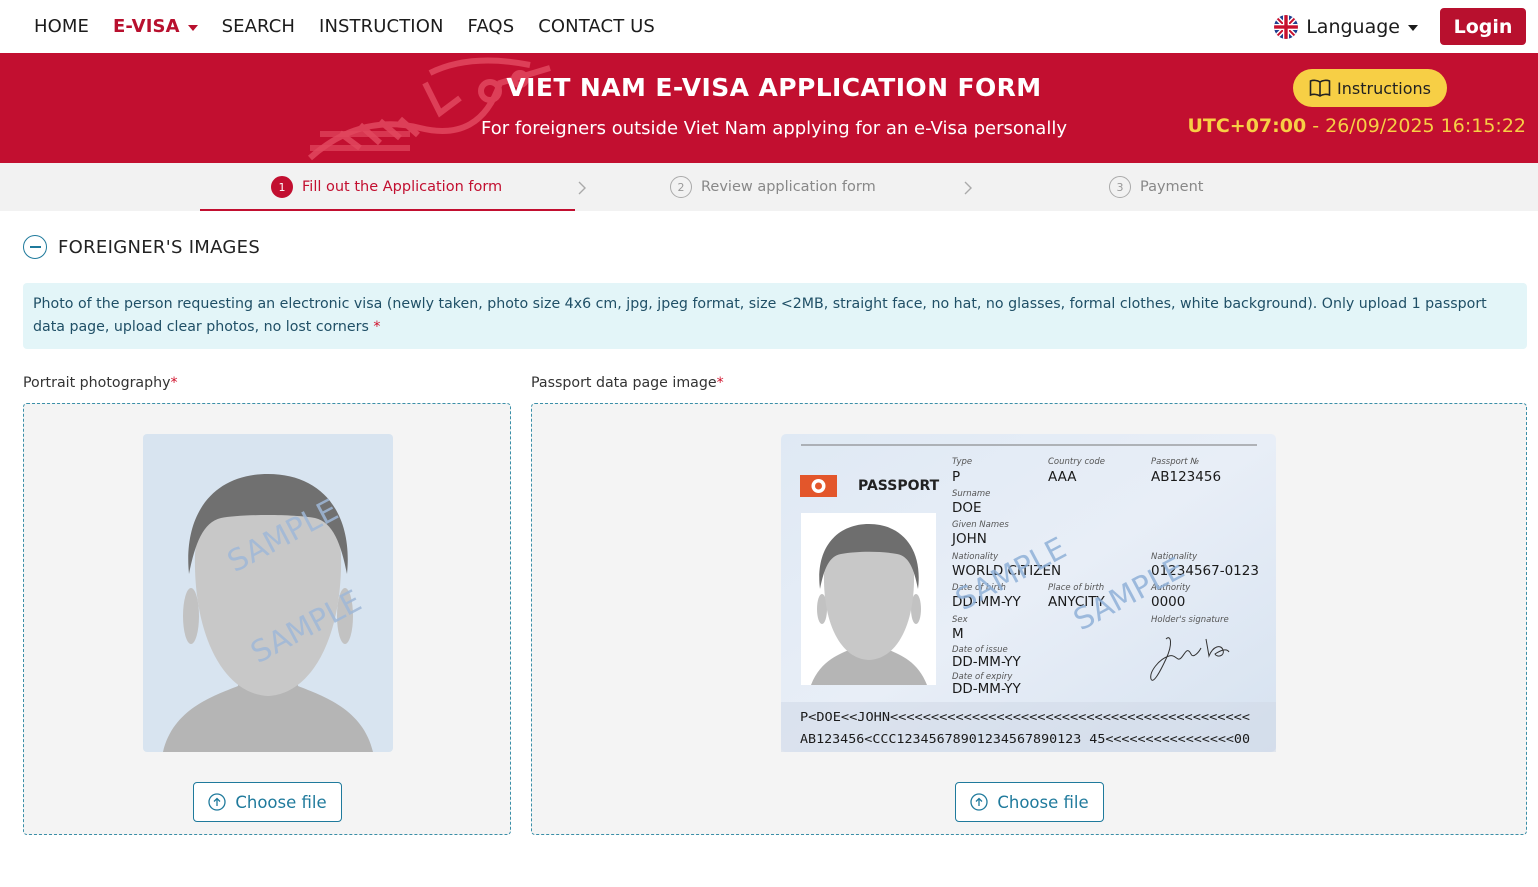 The image size is (1538, 887). What do you see at coordinates (624, 383) in the screenshot?
I see `passport-label-text: Passport data page image` at bounding box center [624, 383].